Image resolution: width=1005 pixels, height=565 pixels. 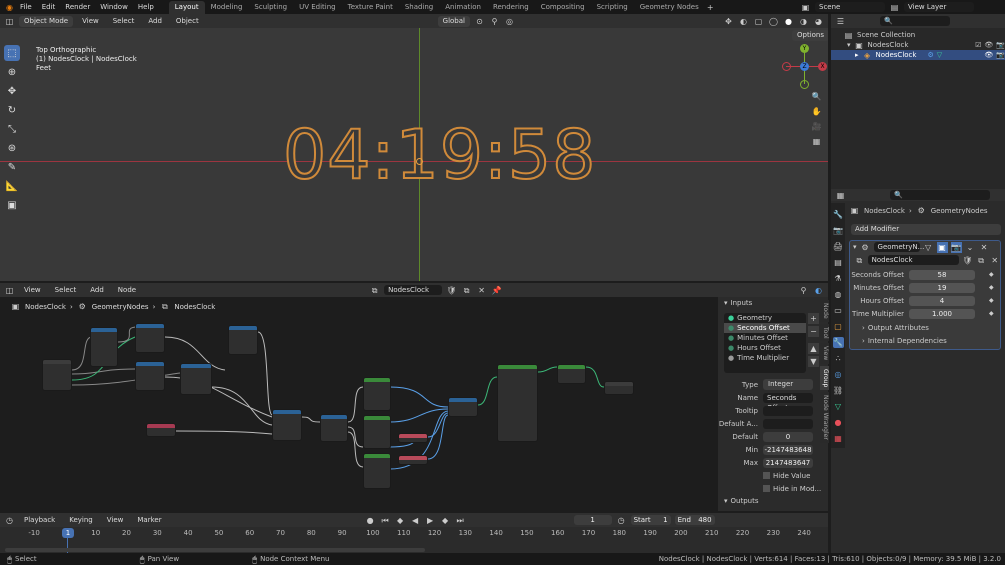 What do you see at coordinates (788, 410) in the screenshot?
I see `tooltip-field` at bounding box center [788, 410].